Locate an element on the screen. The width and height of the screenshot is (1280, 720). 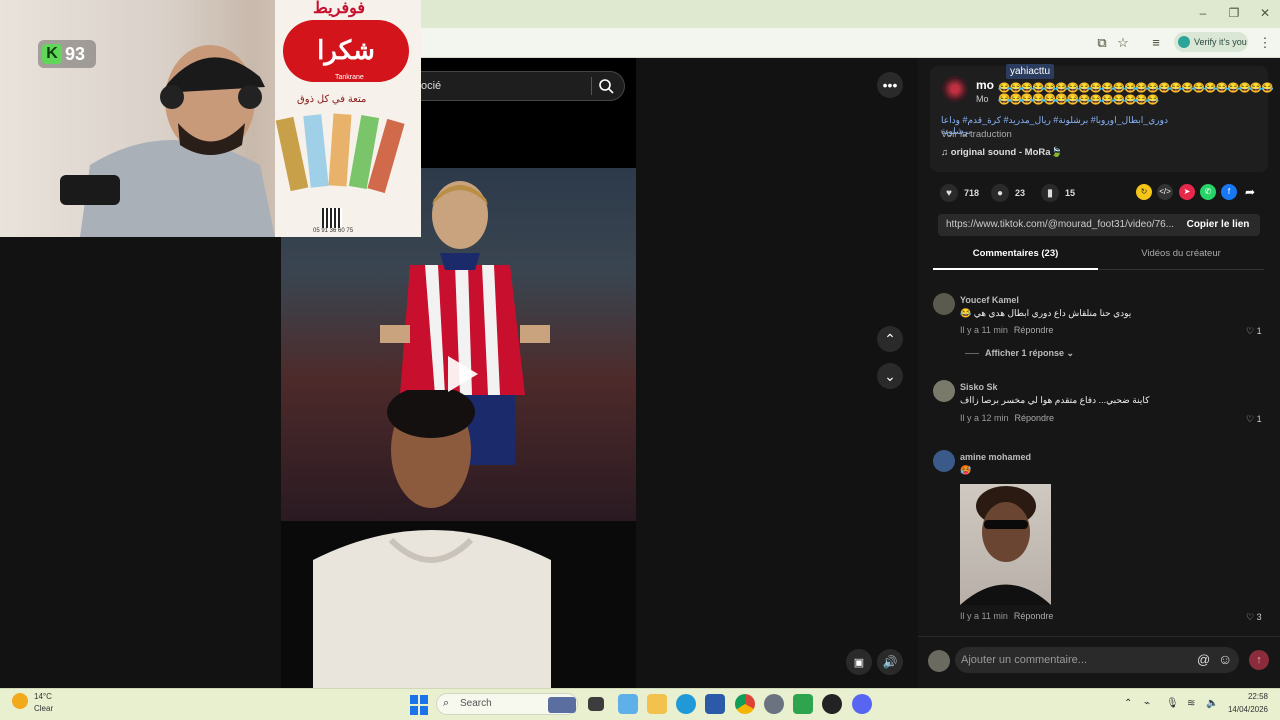
weather-moon-icon is located at coordinates (20, 701).